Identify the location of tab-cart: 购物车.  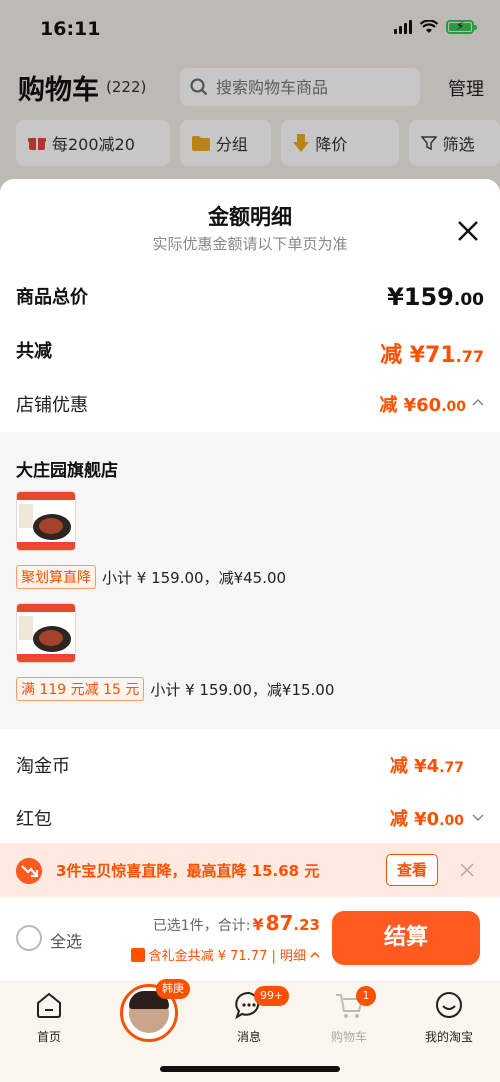
(349, 1017).